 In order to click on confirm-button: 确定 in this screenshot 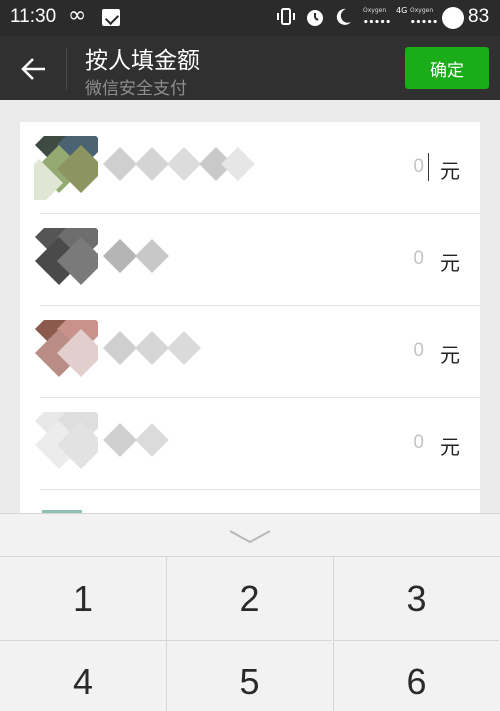, I will do `click(447, 68)`.